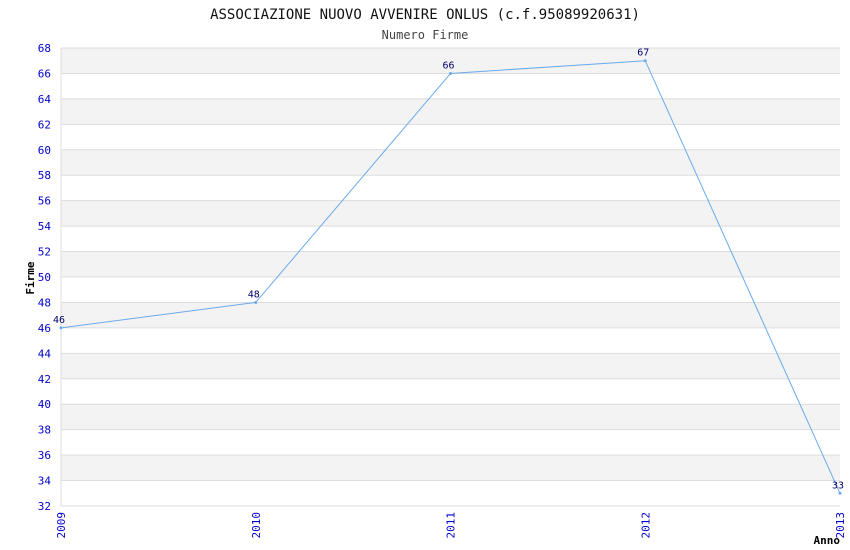 The height and width of the screenshot is (550, 850). I want to click on y-tick-label: 36, so click(44, 455).